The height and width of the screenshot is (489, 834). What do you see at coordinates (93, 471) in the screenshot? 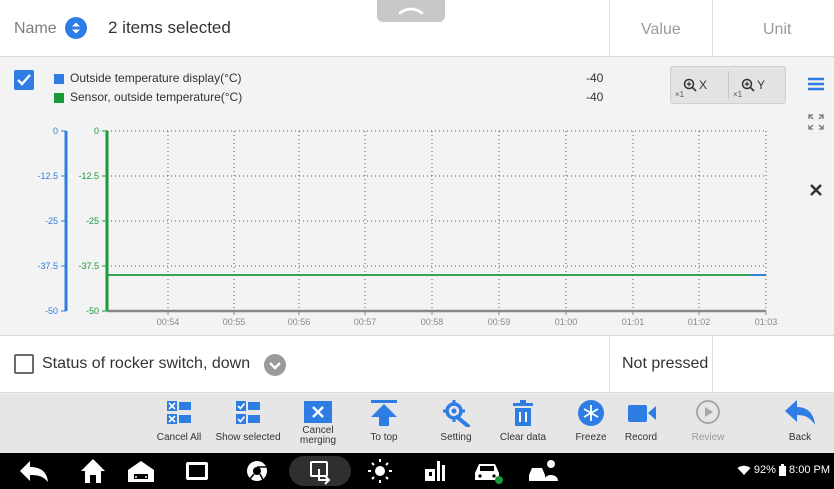
I see `nav-home-icon` at bounding box center [93, 471].